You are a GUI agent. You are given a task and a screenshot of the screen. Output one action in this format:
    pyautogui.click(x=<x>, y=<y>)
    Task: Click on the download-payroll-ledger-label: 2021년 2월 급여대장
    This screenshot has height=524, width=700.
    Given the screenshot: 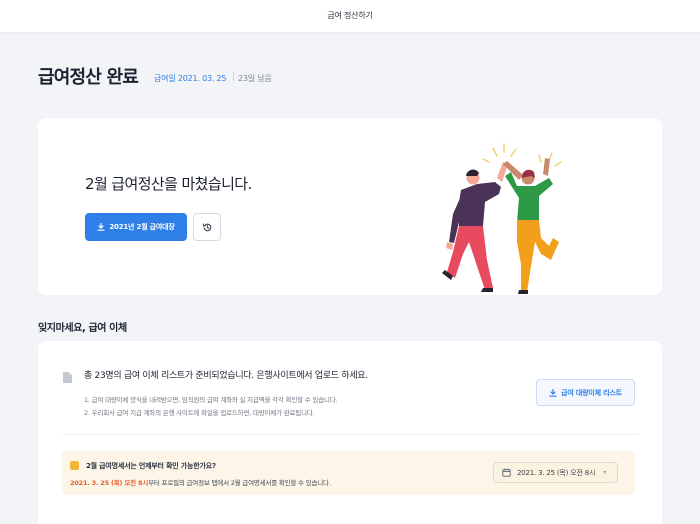 What is the action you would take?
    pyautogui.click(x=142, y=227)
    